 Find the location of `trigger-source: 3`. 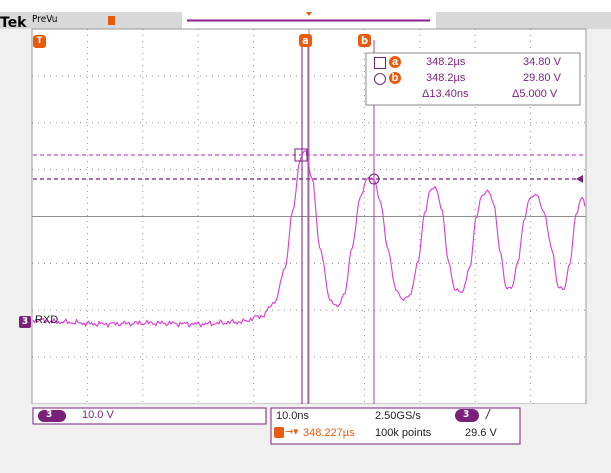

trigger-source: 3 is located at coordinates (466, 414).